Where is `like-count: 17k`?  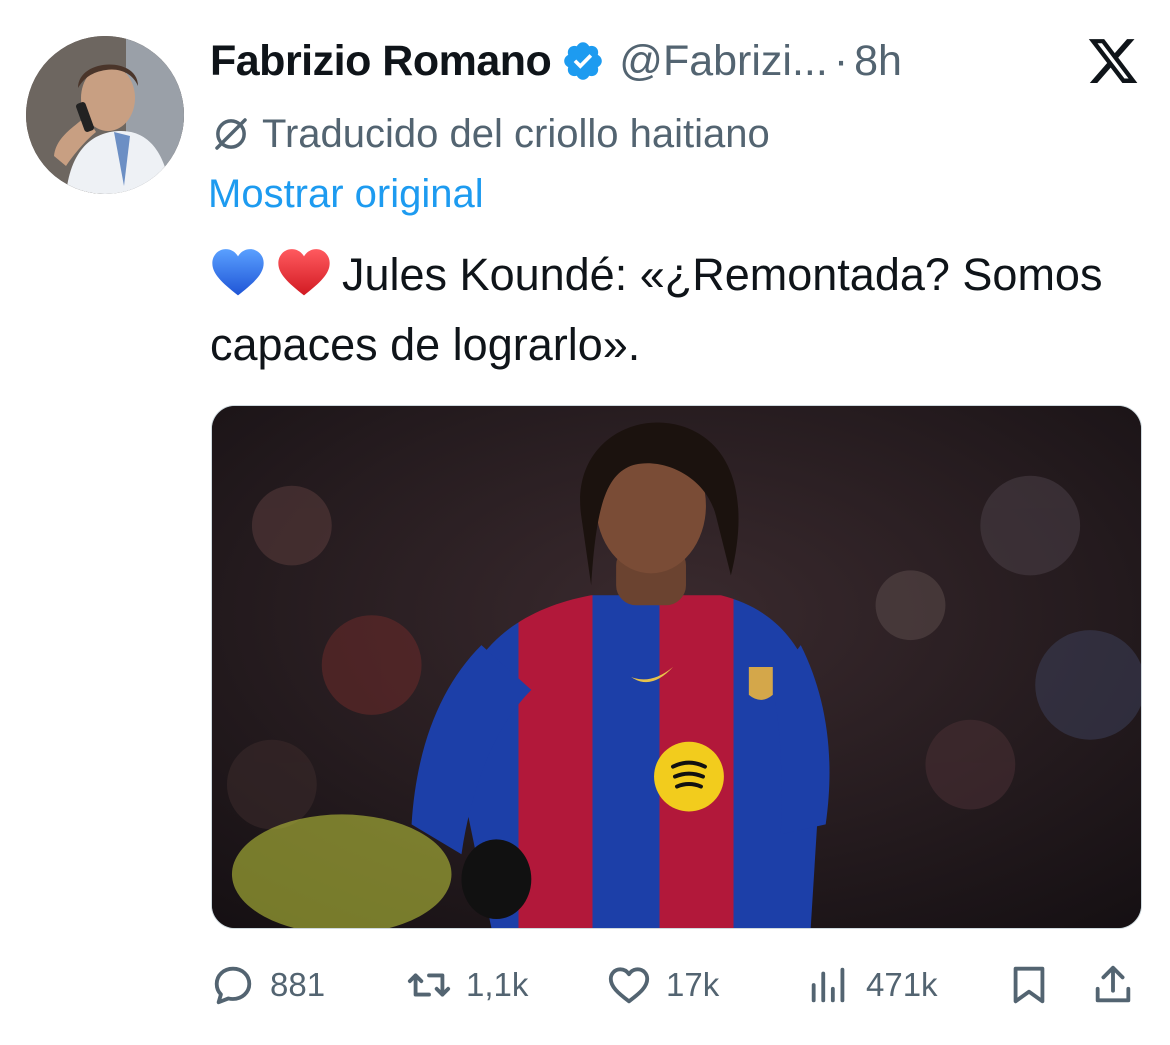 like-count: 17k is located at coordinates (693, 984).